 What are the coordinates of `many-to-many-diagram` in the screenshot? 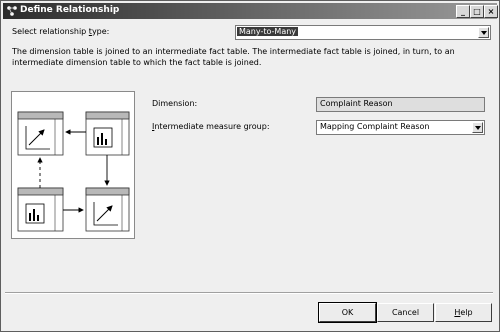 It's located at (73, 171).